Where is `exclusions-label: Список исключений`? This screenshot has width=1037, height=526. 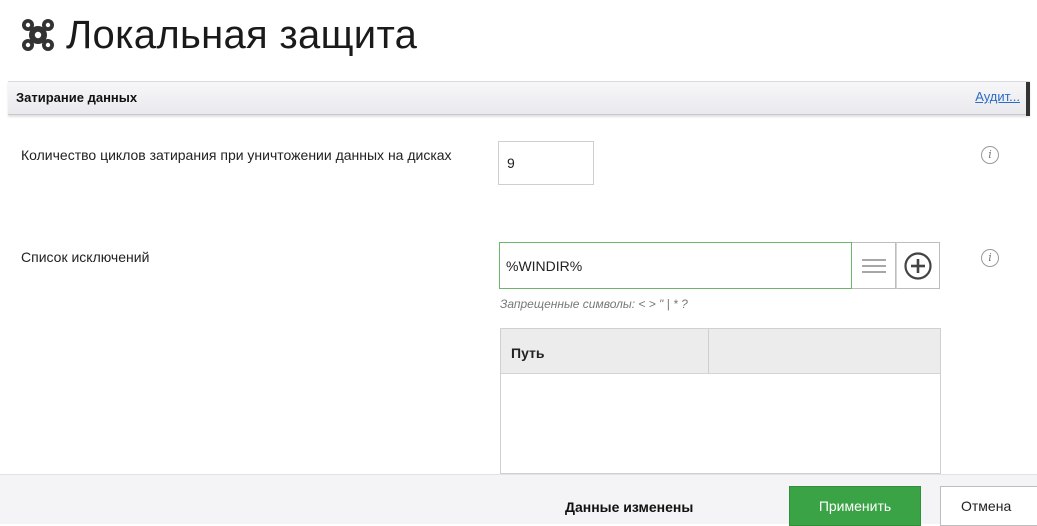
exclusions-label: Список исключений is located at coordinates (85, 257).